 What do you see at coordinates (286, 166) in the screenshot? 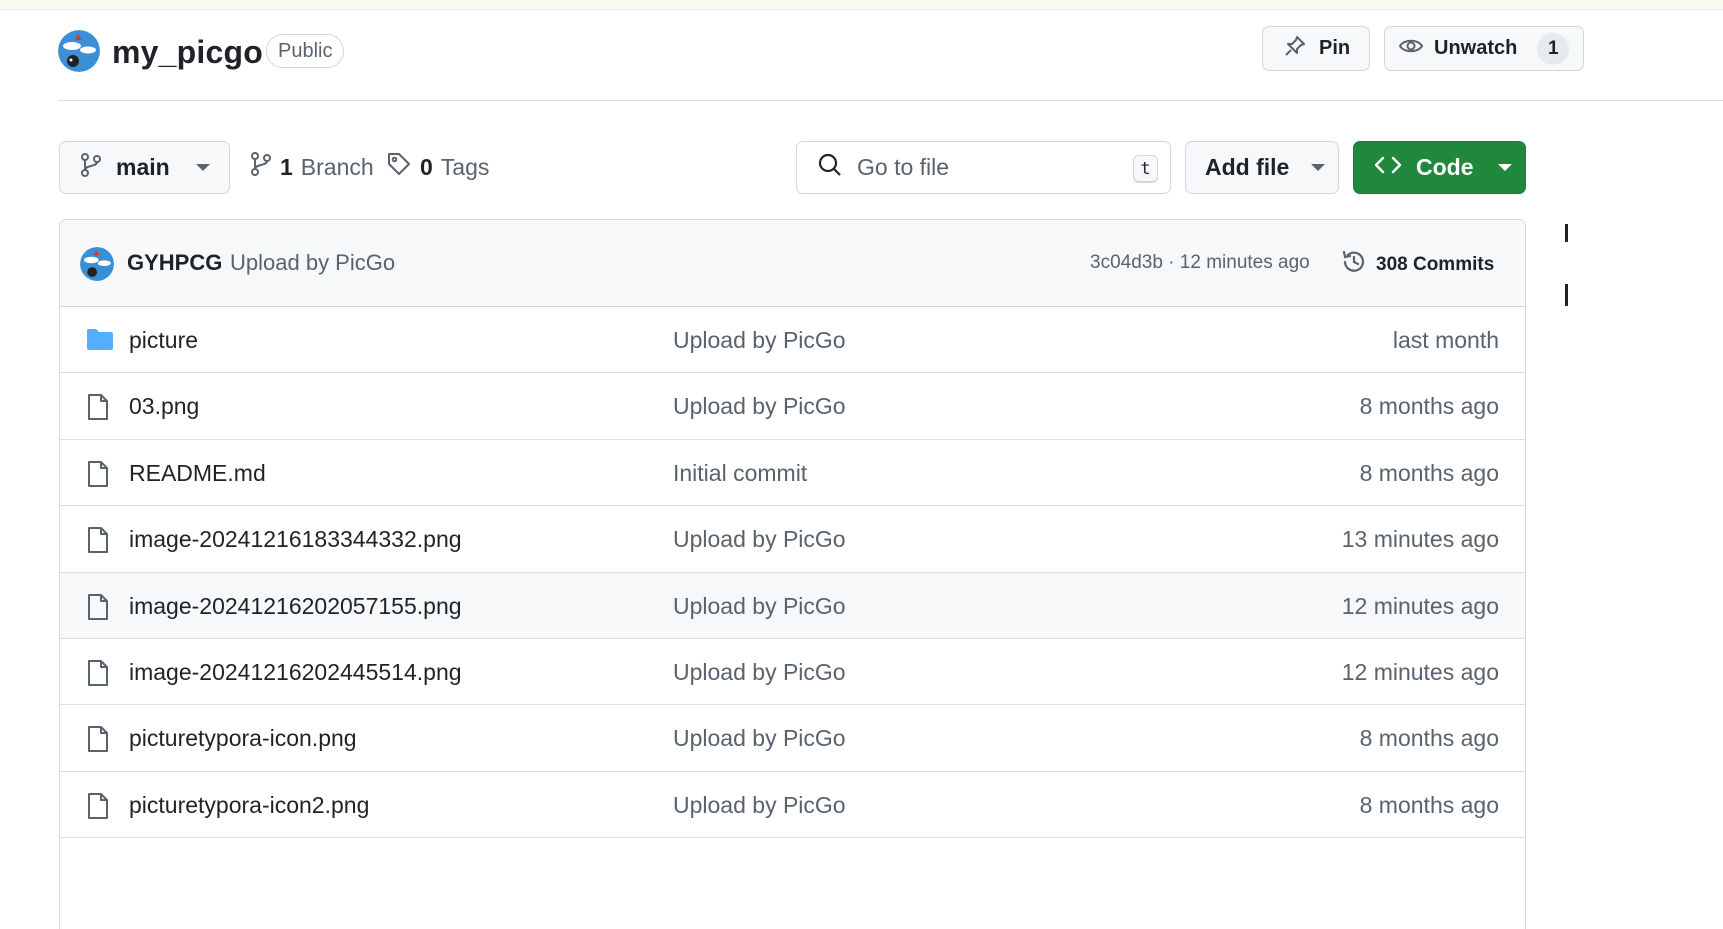
I see `branch-count: 1` at bounding box center [286, 166].